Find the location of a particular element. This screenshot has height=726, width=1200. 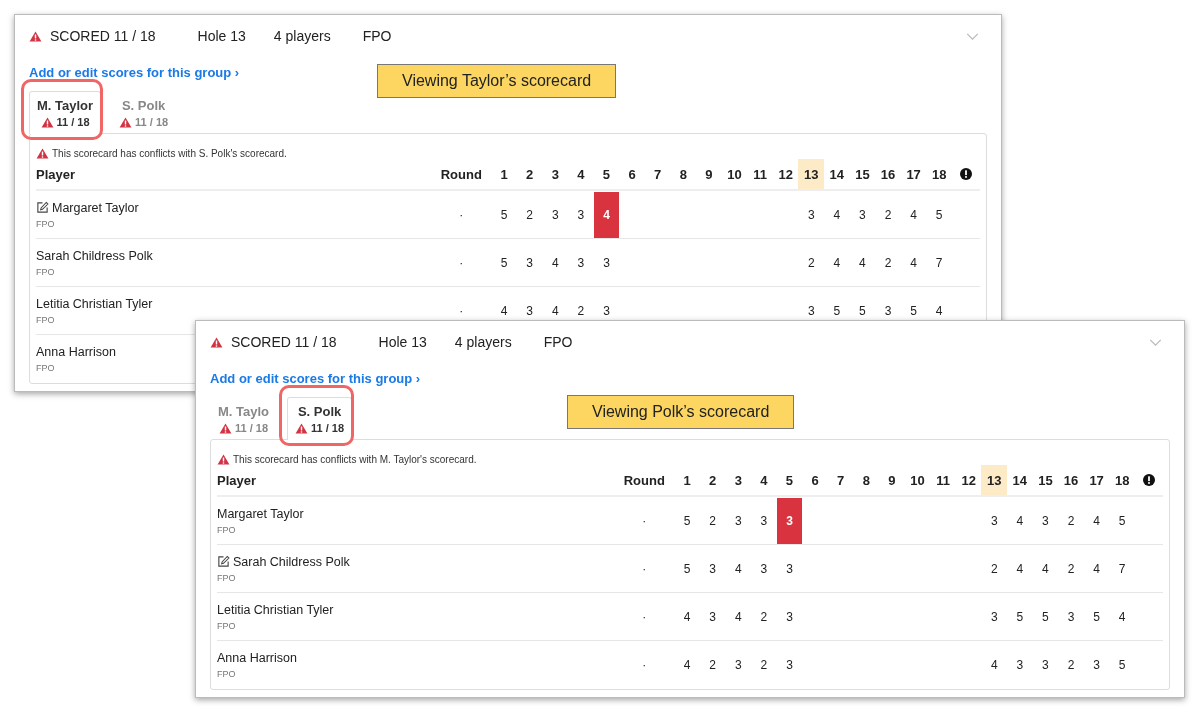

hole-header: 16 is located at coordinates (1071, 481).